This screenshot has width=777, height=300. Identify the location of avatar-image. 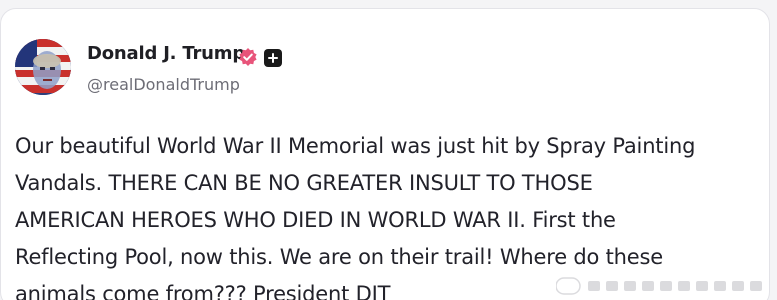
(43, 67).